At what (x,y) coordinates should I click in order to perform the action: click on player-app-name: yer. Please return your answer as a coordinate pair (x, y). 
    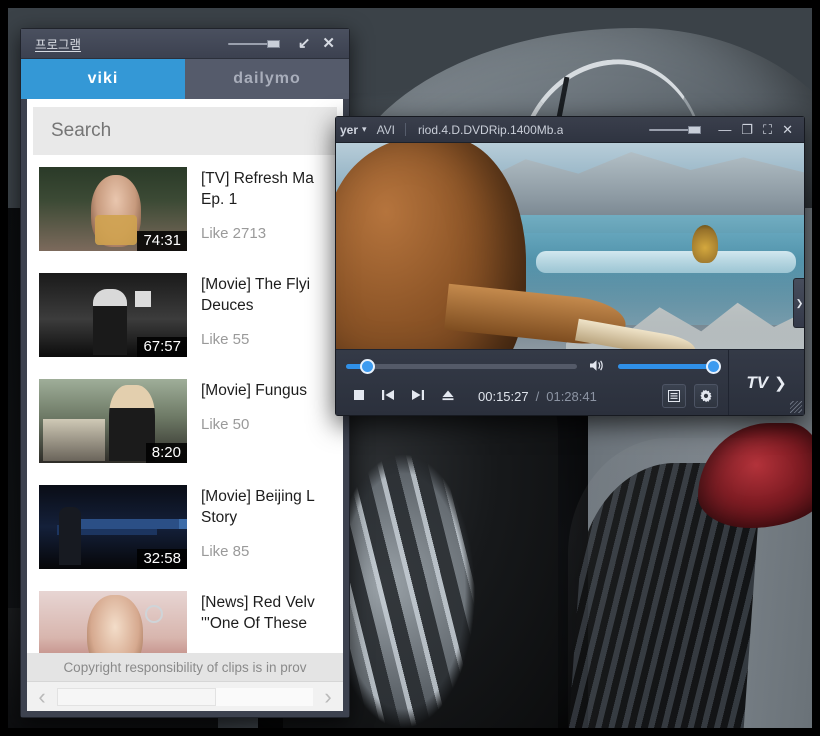
    Looking at the image, I should click on (349, 129).